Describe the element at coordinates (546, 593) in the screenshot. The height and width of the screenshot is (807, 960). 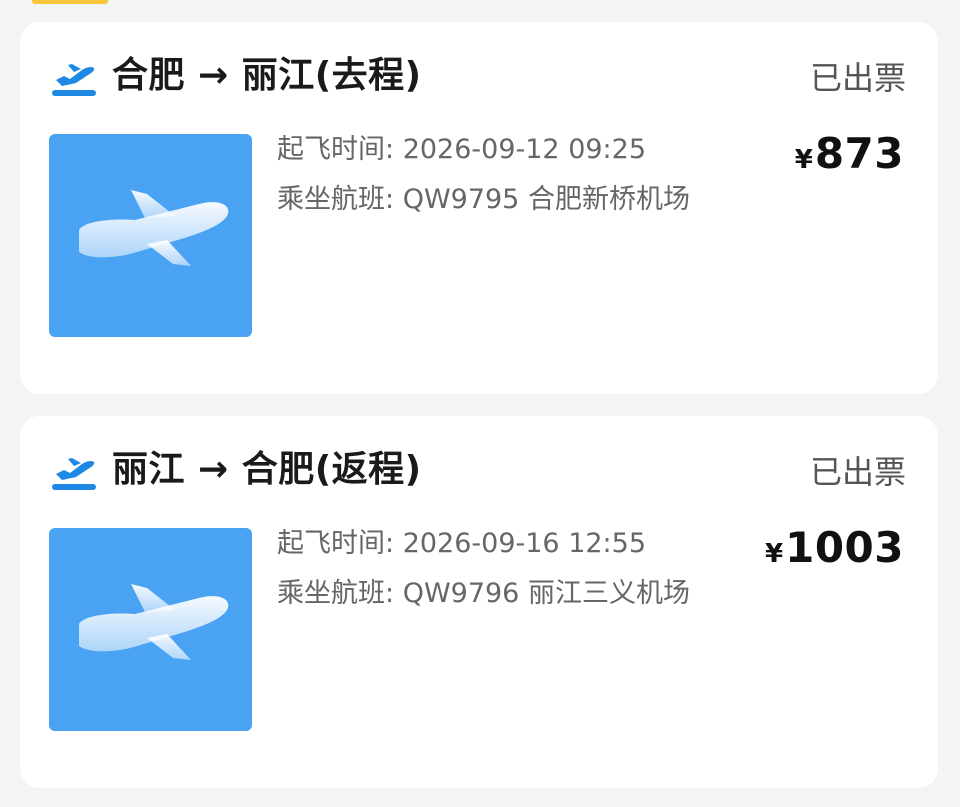
I see `flight-info-value: QW9796 丽江三义机场` at that location.